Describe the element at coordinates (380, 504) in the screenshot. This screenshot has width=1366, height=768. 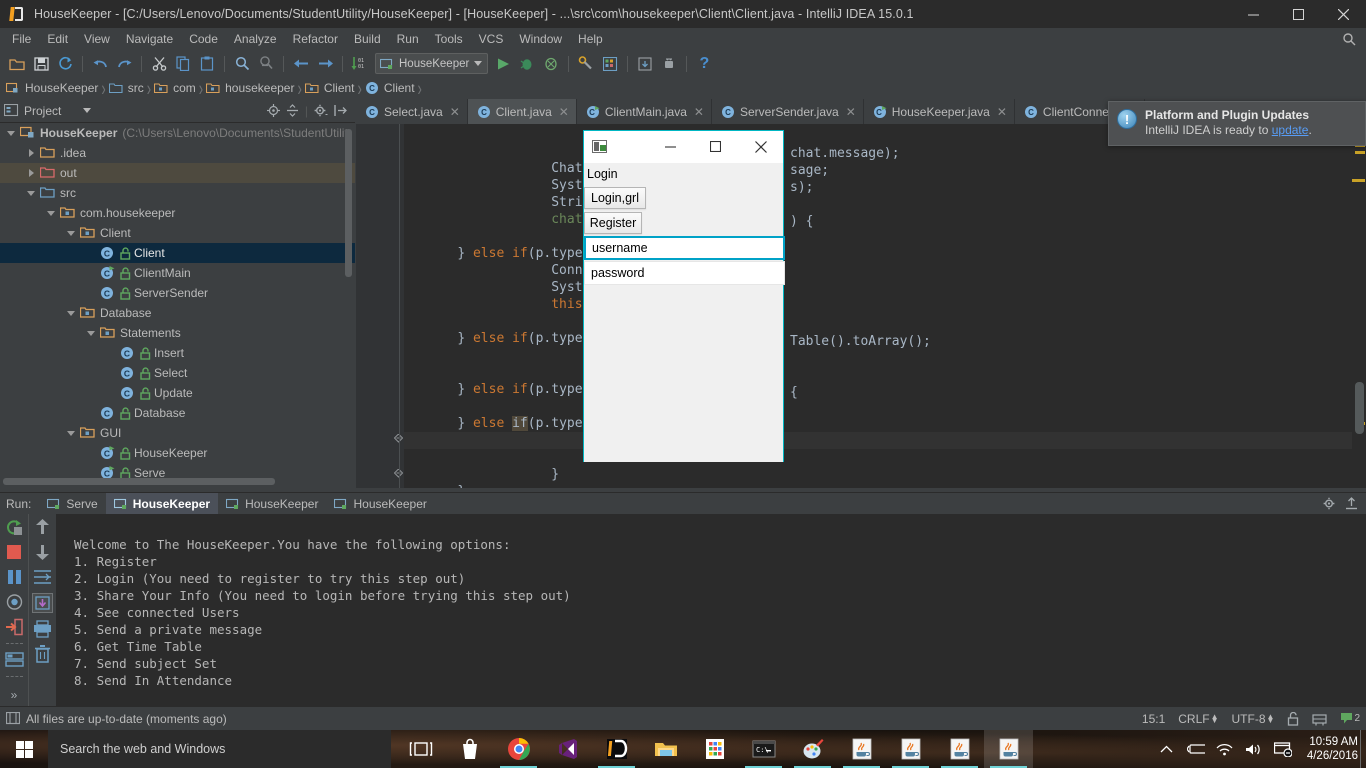
I see `run-tab-housekeeper-3: HouseKeeper` at that location.